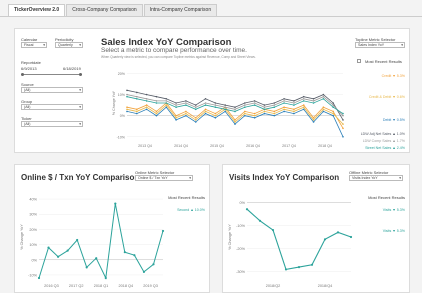 The image size is (422, 293). I want to click on online-most-recent-label: Most Recent Results, so click(186, 197).